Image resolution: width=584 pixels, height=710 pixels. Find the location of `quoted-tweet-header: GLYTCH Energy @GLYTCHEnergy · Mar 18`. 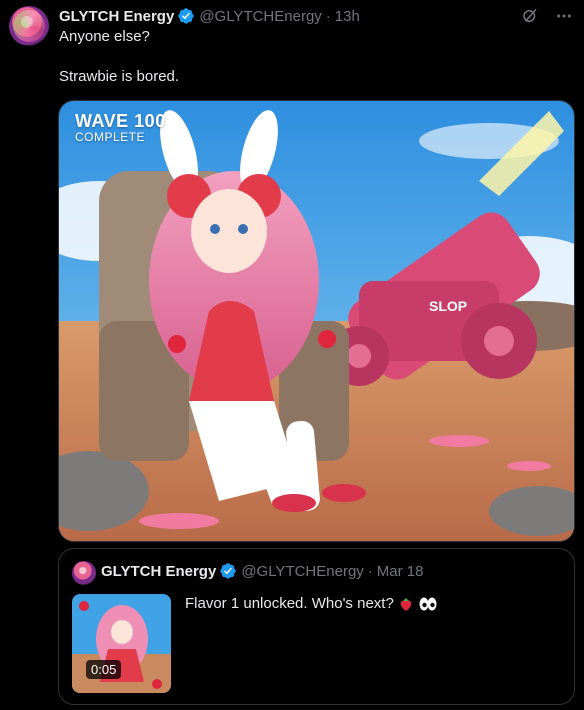

quoted-tweet-header: GLYTCH Energy @GLYTCHEnergy · Mar 18 is located at coordinates (262, 571).